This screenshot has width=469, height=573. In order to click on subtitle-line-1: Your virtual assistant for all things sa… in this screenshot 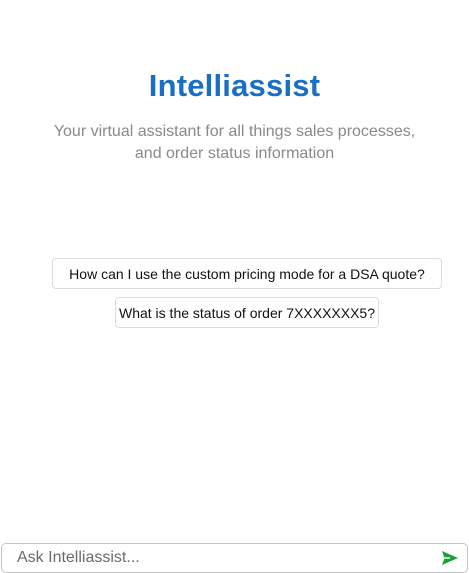, I will do `click(234, 131)`.